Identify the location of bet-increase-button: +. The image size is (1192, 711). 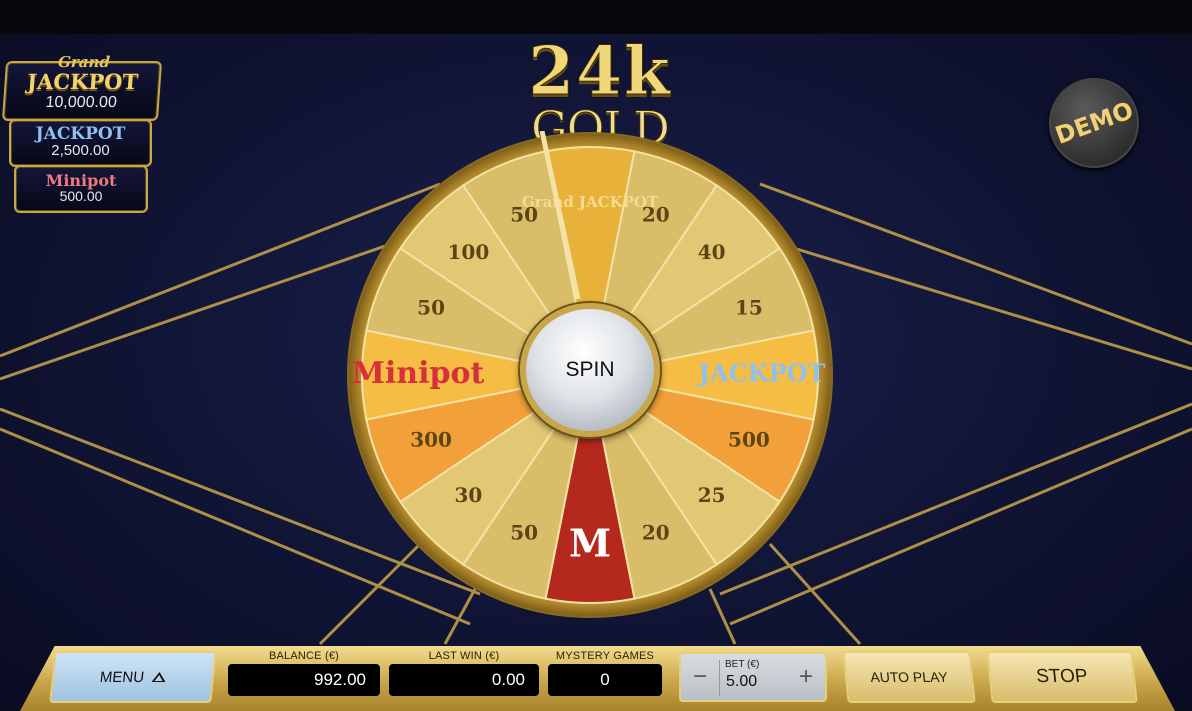
(806, 677).